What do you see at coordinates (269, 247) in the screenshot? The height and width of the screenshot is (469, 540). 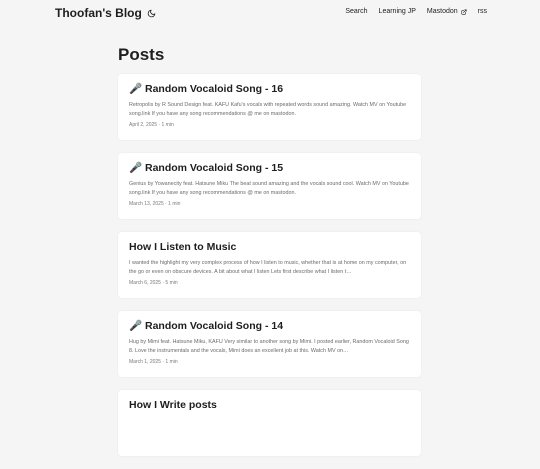 I see `post-title: How I Listen to Music` at bounding box center [269, 247].